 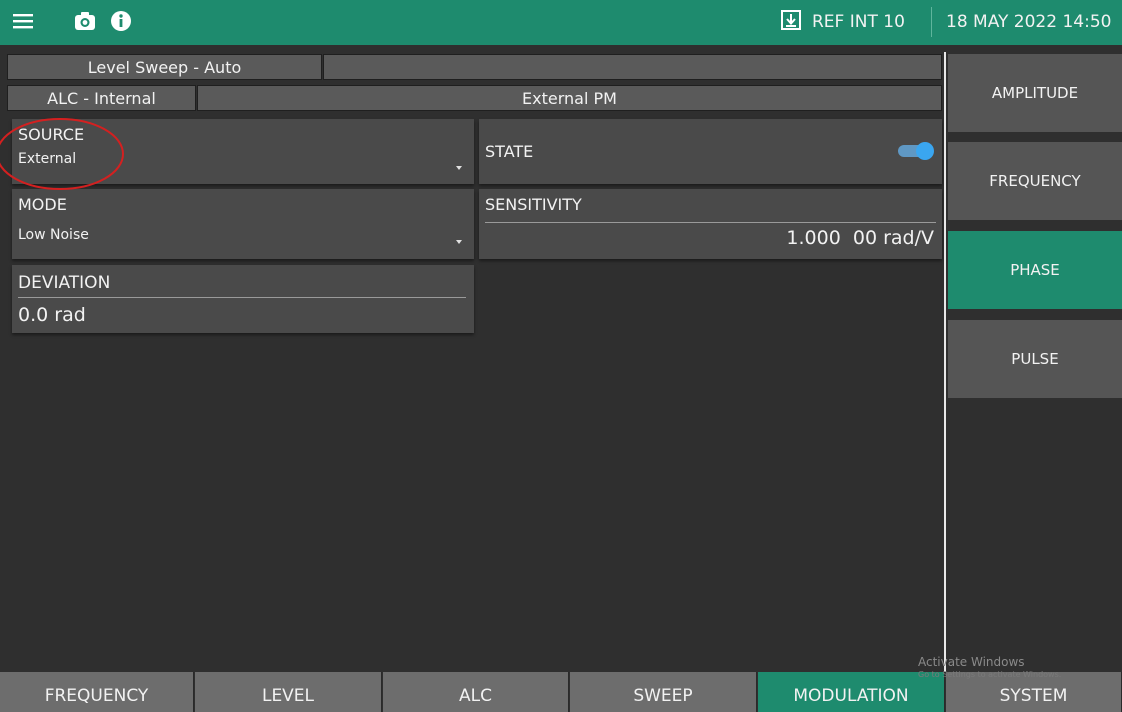 I want to click on side-menu-label: PHASE, so click(x=1035, y=270).